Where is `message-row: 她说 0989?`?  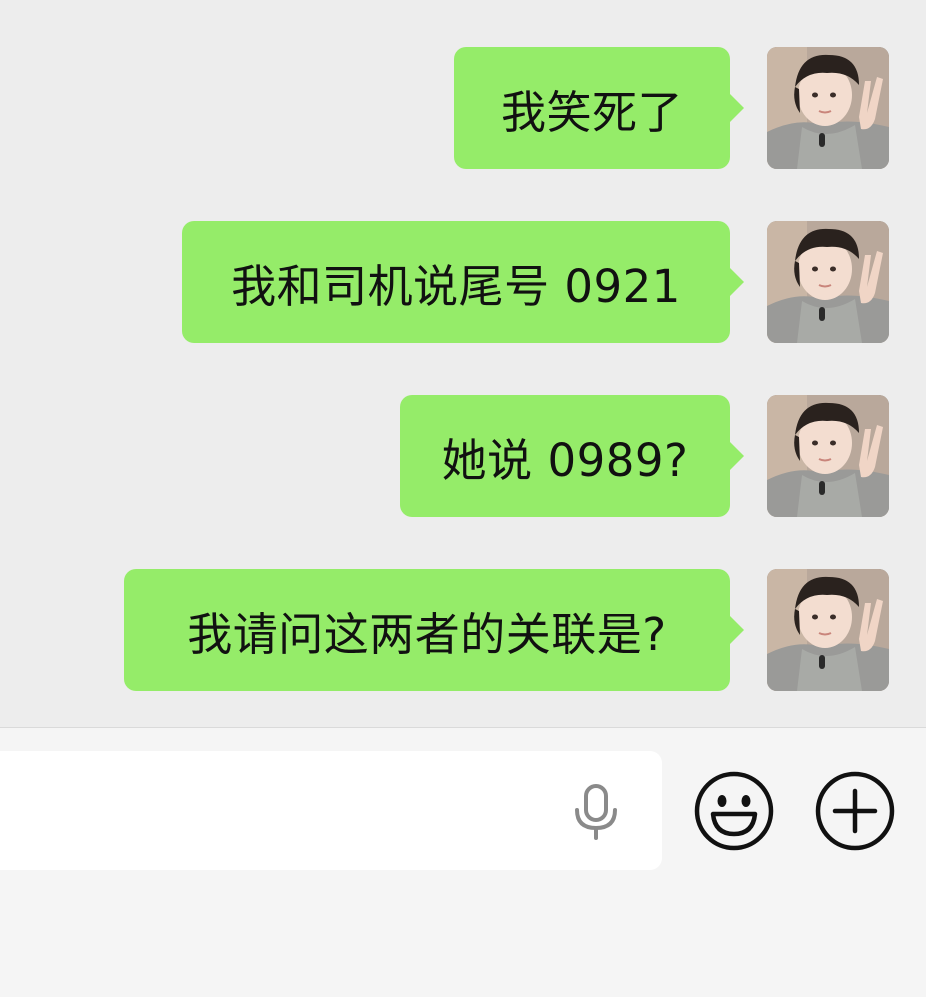
message-row: 她说 0989? is located at coordinates (463, 457).